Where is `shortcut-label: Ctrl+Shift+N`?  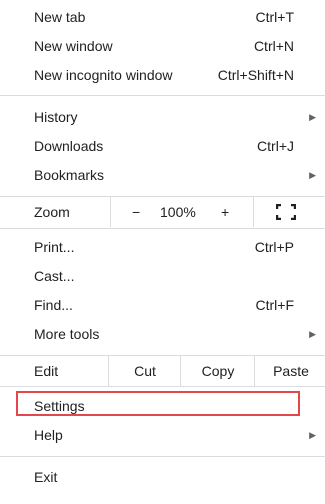 shortcut-label: Ctrl+Shift+N is located at coordinates (255, 75).